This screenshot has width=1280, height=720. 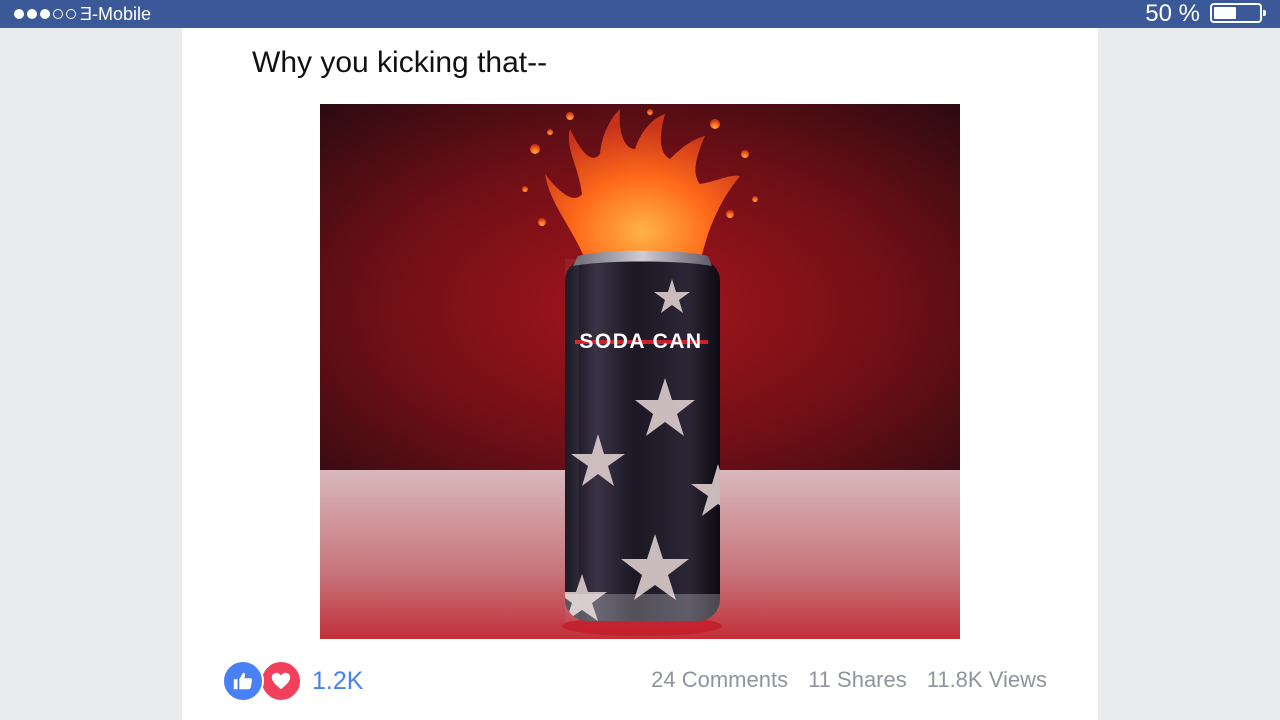 I want to click on battery-fill, so click(x=1225, y=13).